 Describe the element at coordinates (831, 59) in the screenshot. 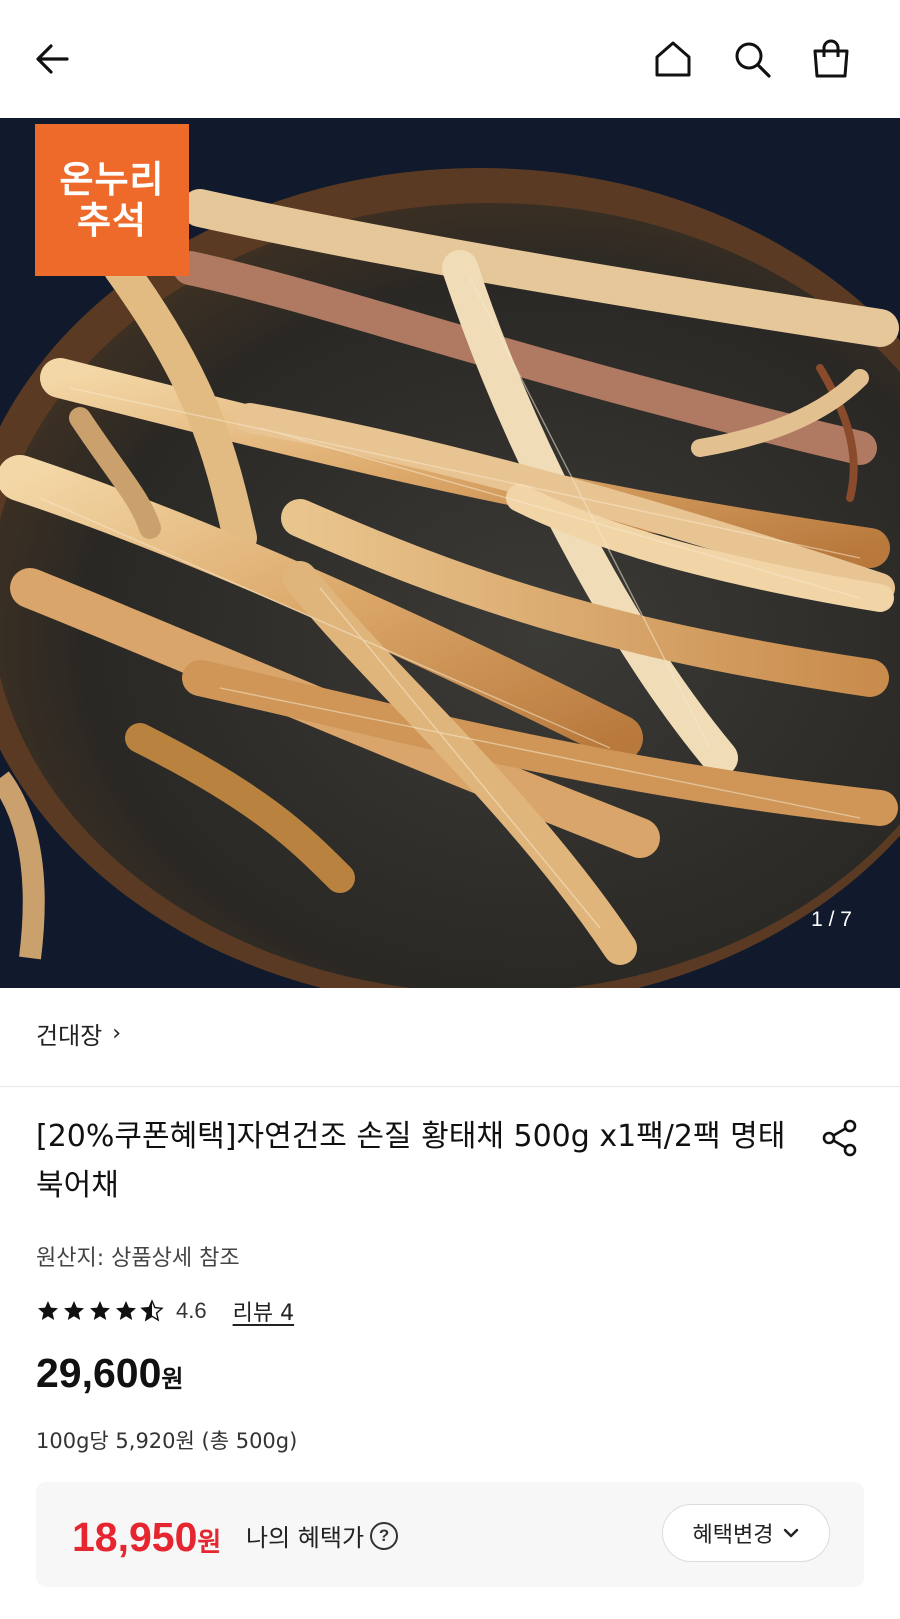

I see `cart-icon` at that location.